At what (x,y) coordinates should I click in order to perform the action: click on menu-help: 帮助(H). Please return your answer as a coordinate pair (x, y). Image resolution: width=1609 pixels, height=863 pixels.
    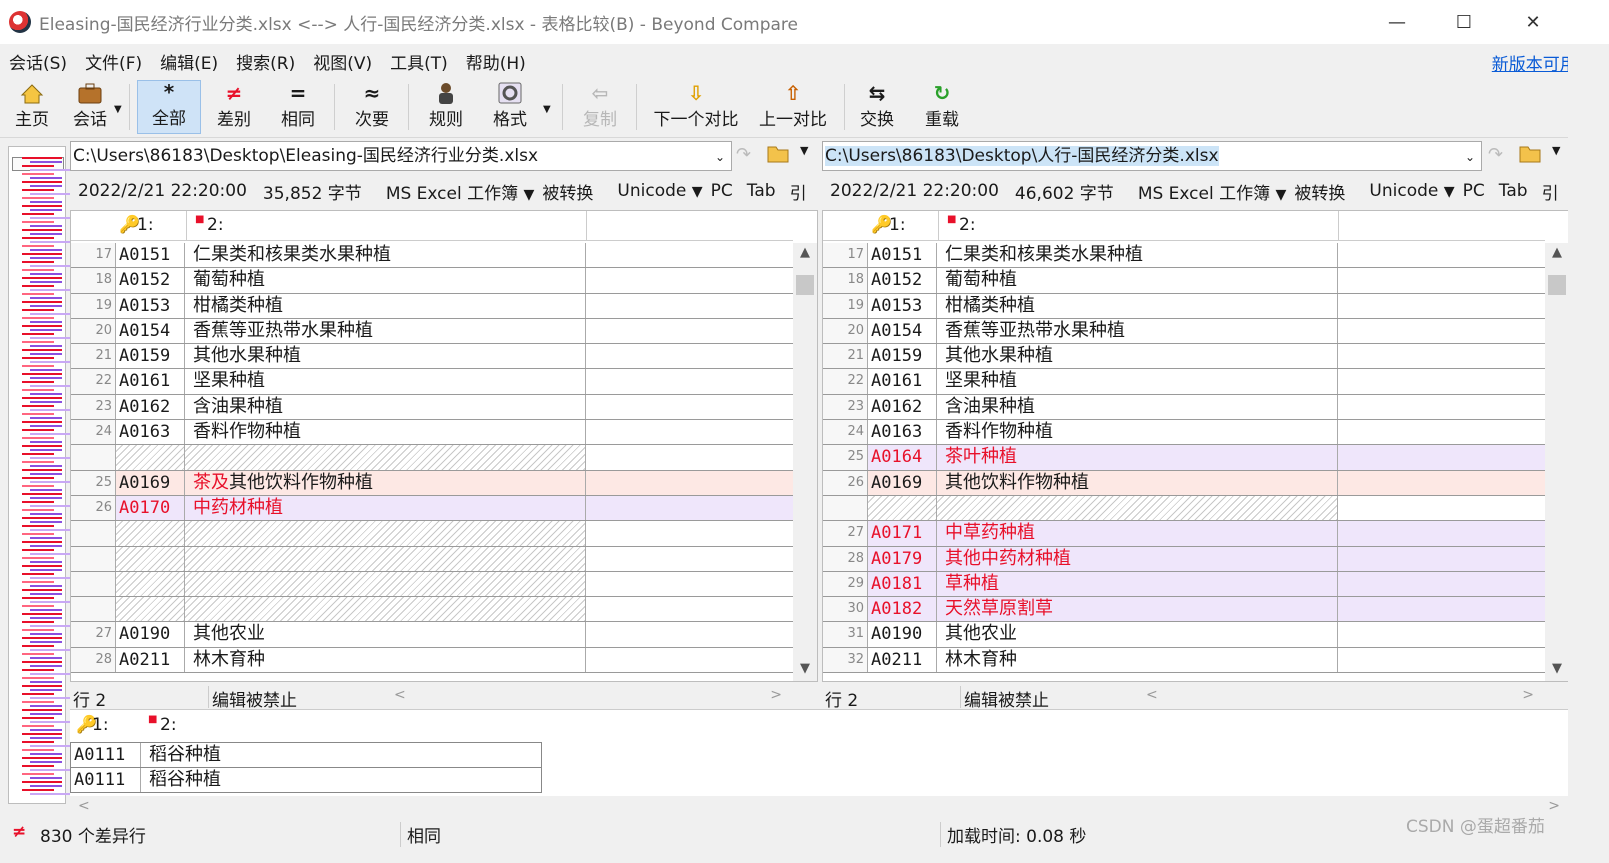
    Looking at the image, I should click on (496, 61).